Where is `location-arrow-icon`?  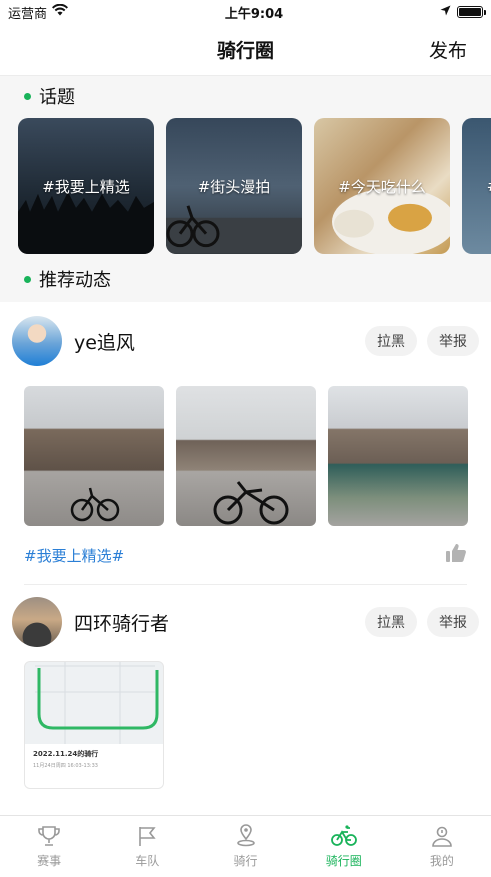
location-arrow-icon is located at coordinates (445, 12).